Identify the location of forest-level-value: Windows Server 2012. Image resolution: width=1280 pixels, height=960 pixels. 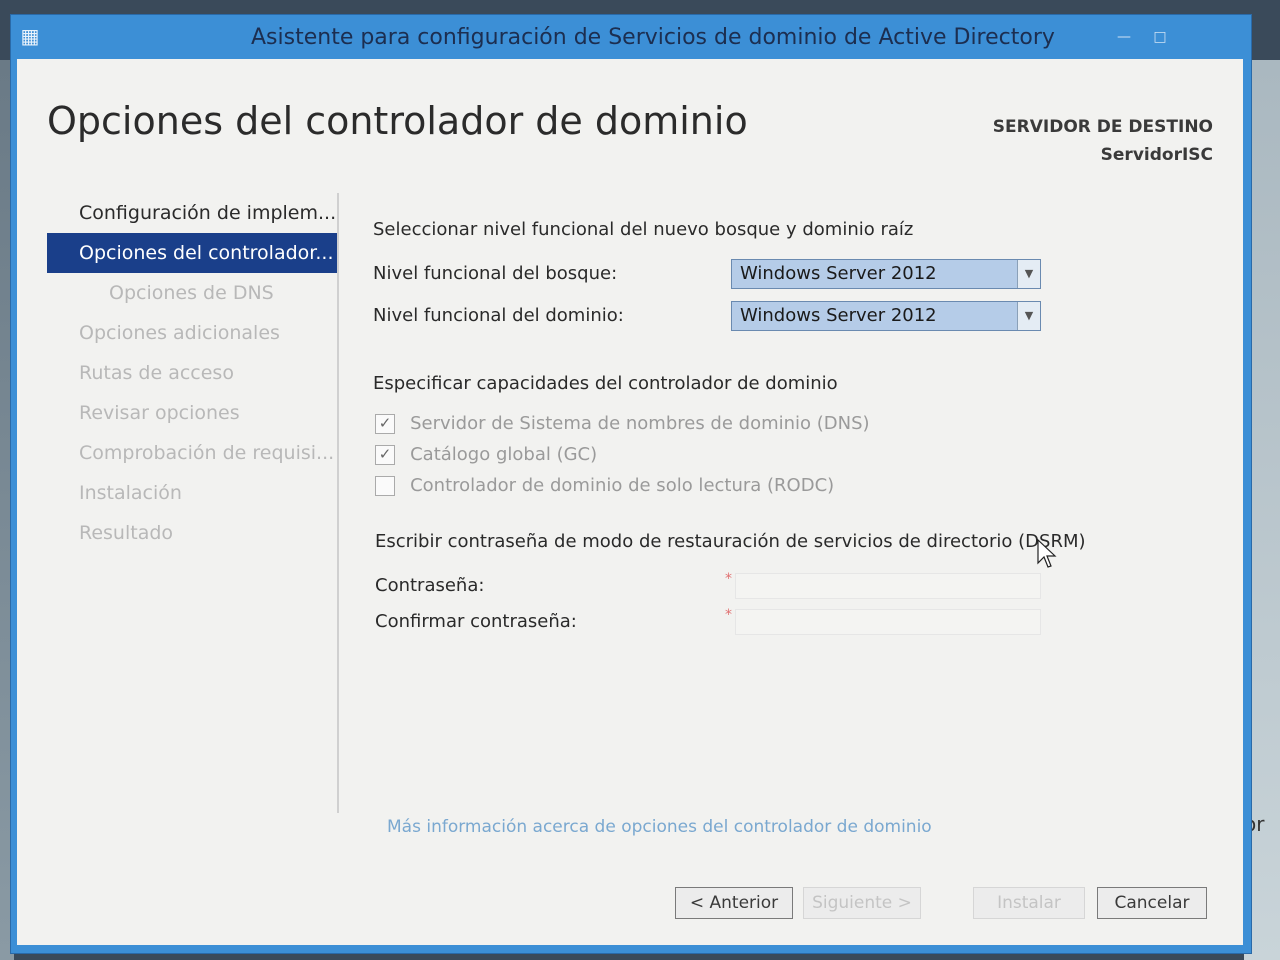
(838, 273).